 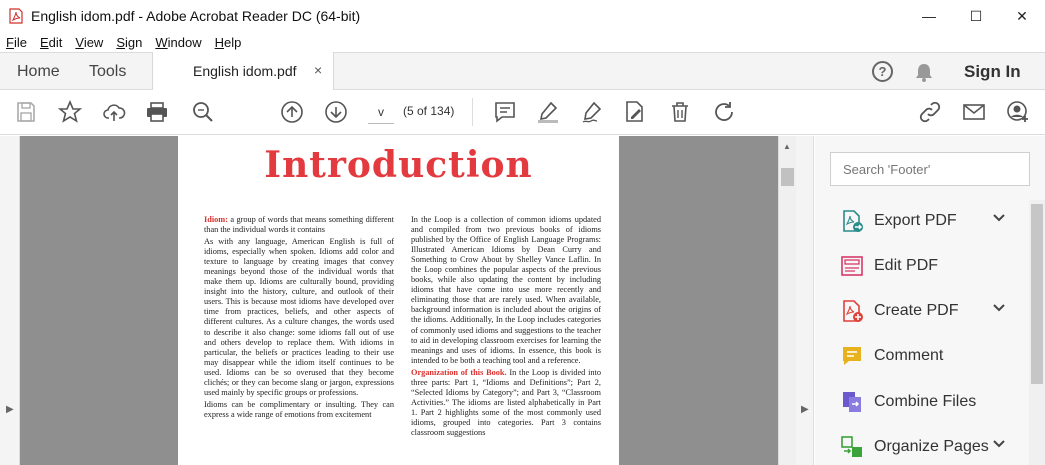 What do you see at coordinates (381, 112) in the screenshot?
I see `page-number-input: v` at bounding box center [381, 112].